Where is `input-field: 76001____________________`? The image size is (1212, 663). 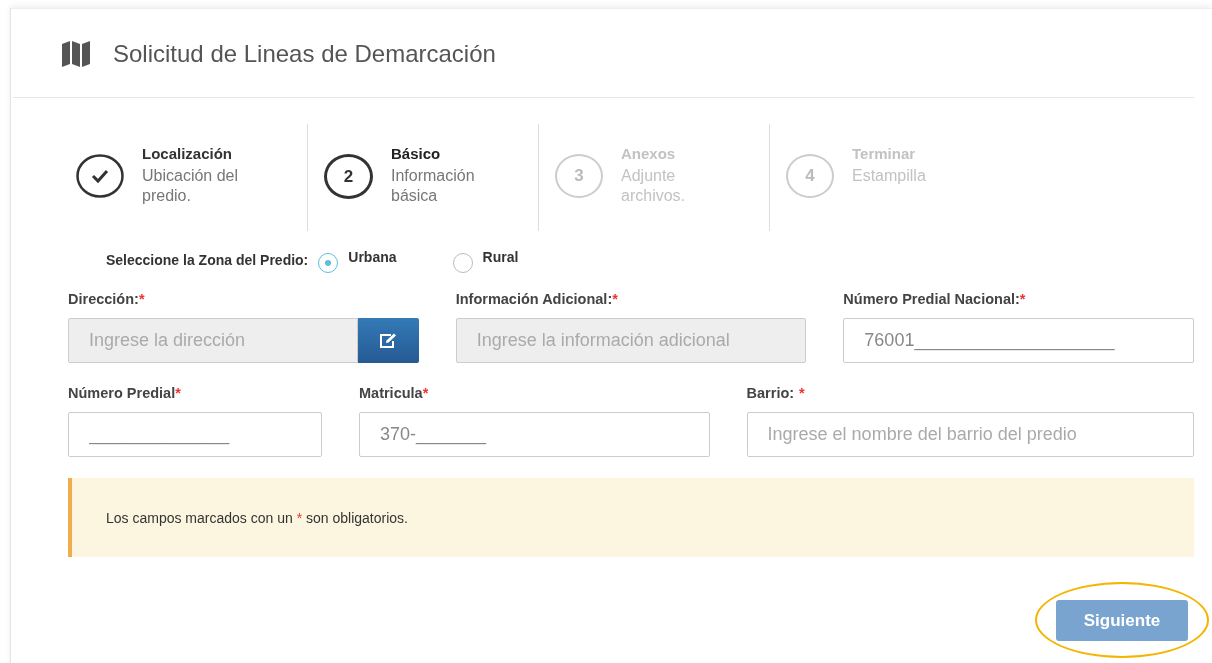 input-field: 76001____________________ is located at coordinates (1018, 340).